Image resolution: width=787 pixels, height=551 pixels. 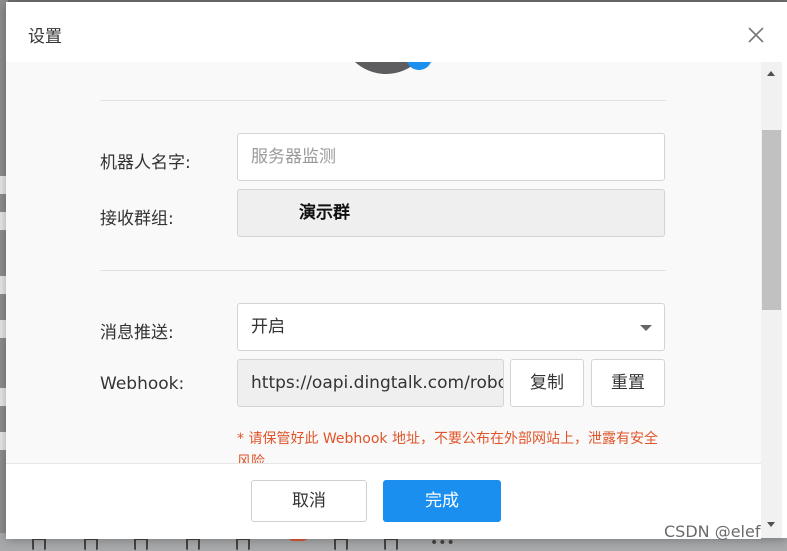 What do you see at coordinates (243, 544) in the screenshot?
I see `phone-icon` at bounding box center [243, 544].